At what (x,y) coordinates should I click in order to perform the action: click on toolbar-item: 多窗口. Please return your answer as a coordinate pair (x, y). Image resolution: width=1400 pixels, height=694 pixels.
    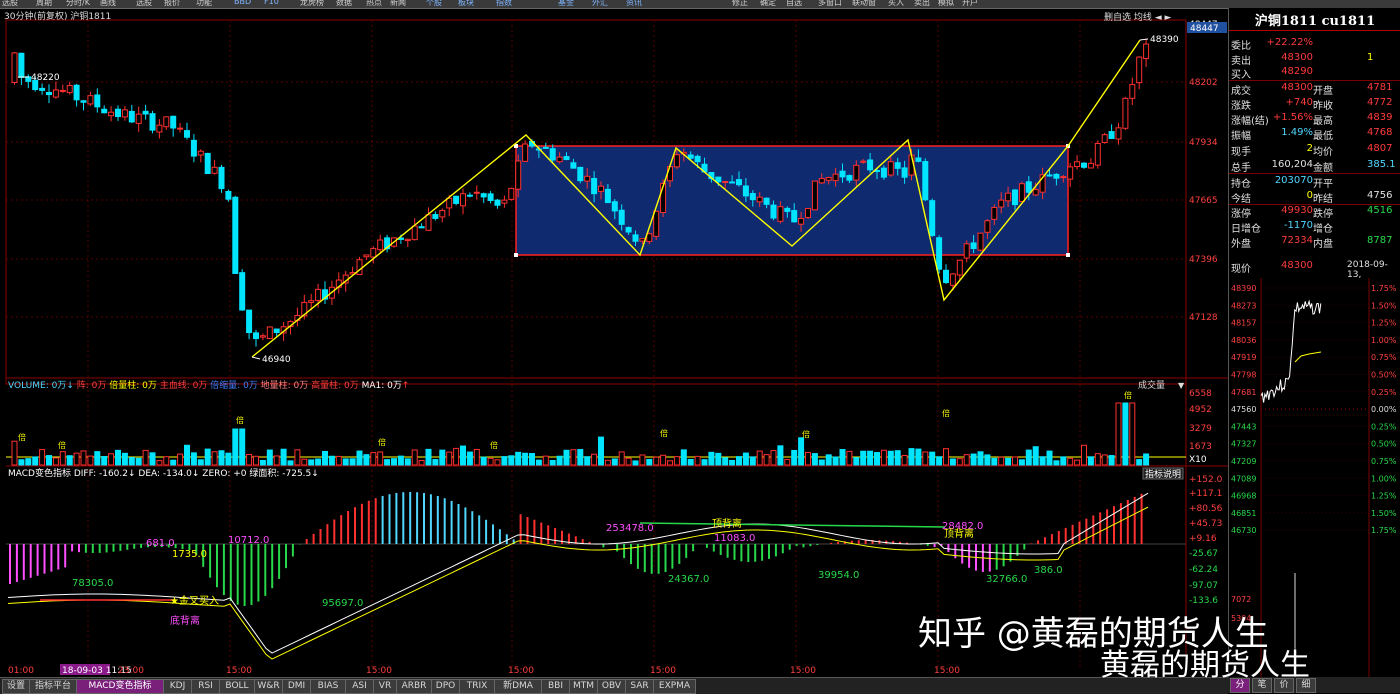
    Looking at the image, I should click on (830, 4).